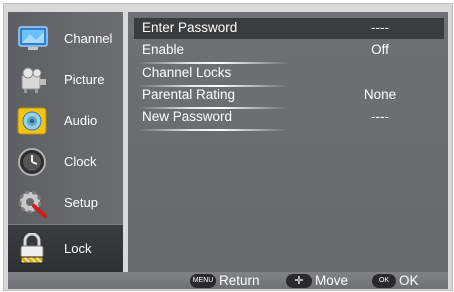  What do you see at coordinates (81, 120) in the screenshot?
I see `sidebar-item-label: Audio` at bounding box center [81, 120].